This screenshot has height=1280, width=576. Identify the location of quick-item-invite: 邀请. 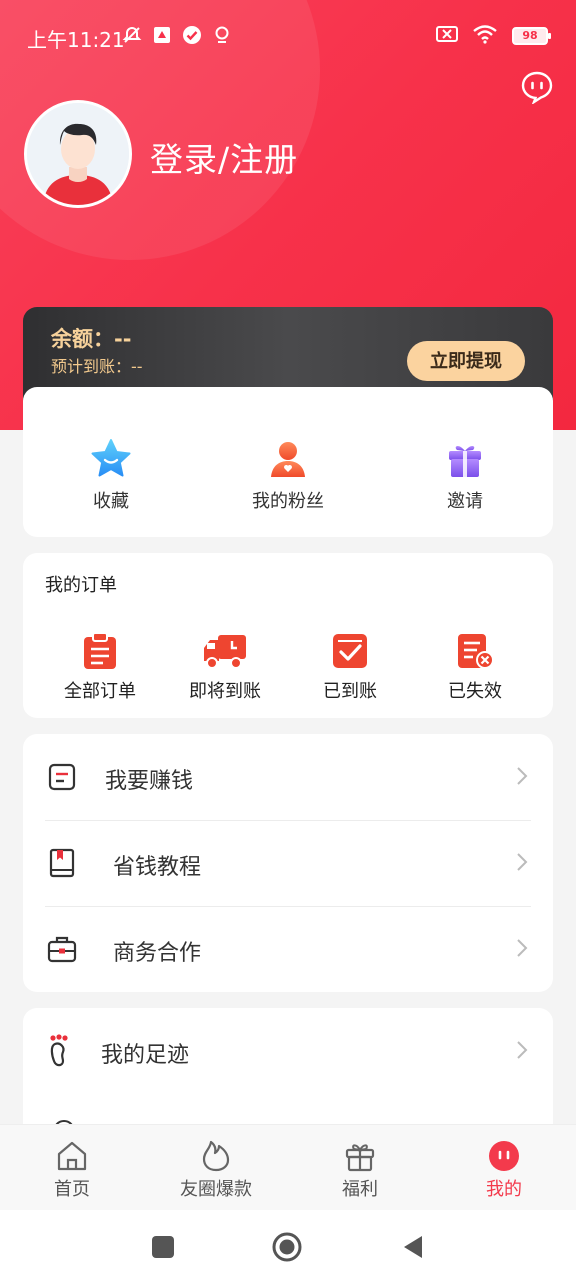
(465, 475).